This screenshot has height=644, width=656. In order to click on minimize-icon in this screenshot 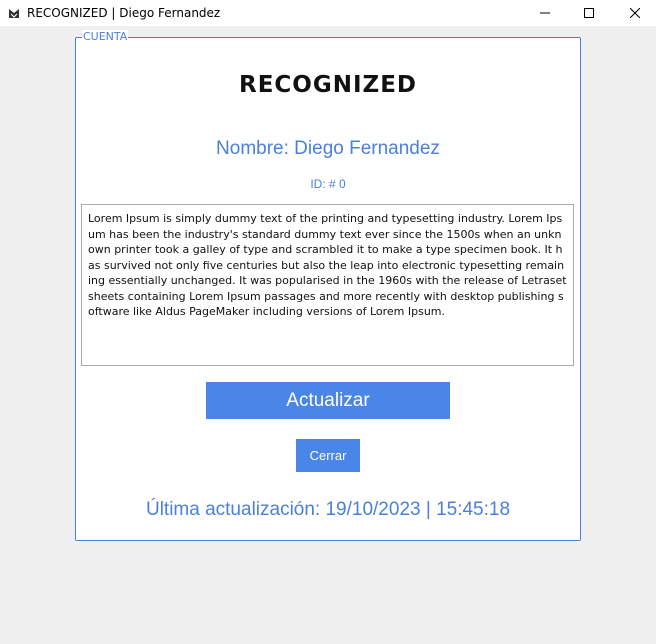, I will do `click(545, 13)`.